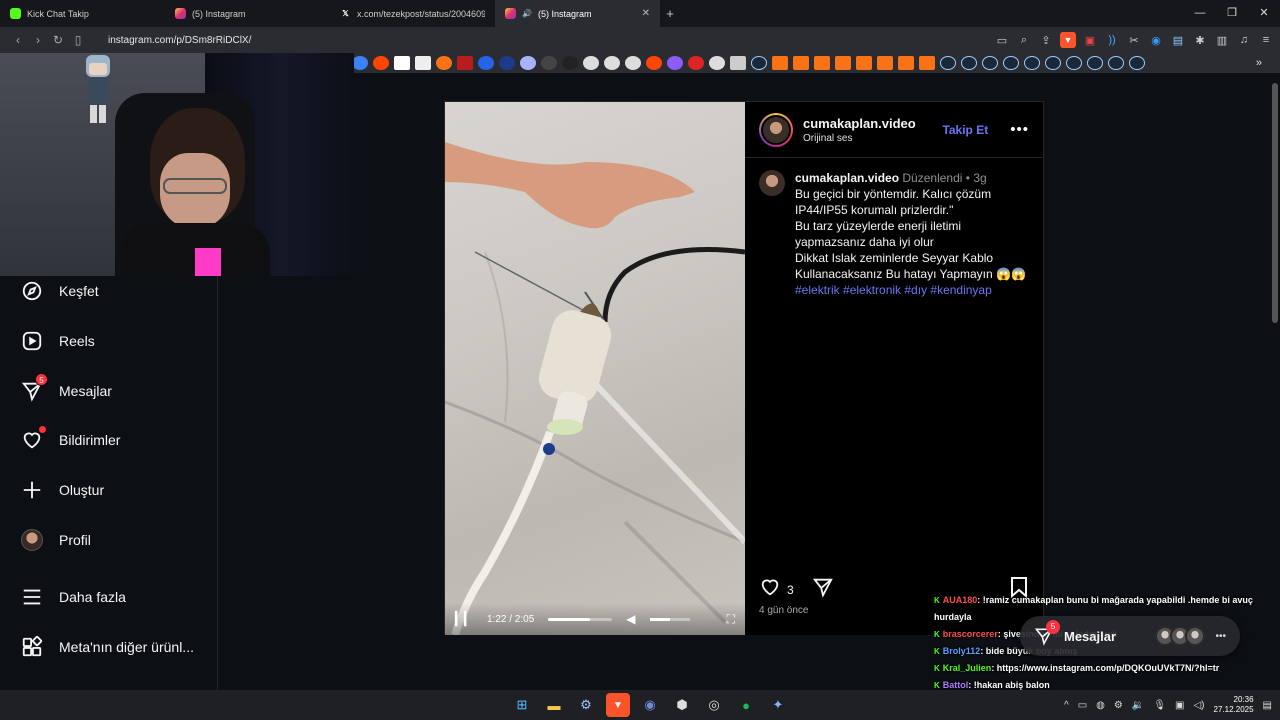 Image resolution: width=1280 pixels, height=720 pixels. Describe the element at coordinates (1232, 13) in the screenshot. I see `maximize-button: ❐` at that location.